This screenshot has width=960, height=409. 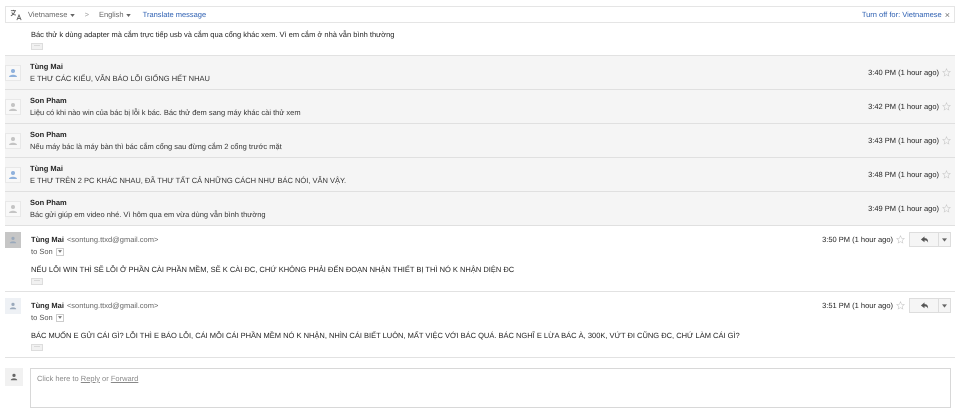 I want to click on translate-icon, so click(x=16, y=14).